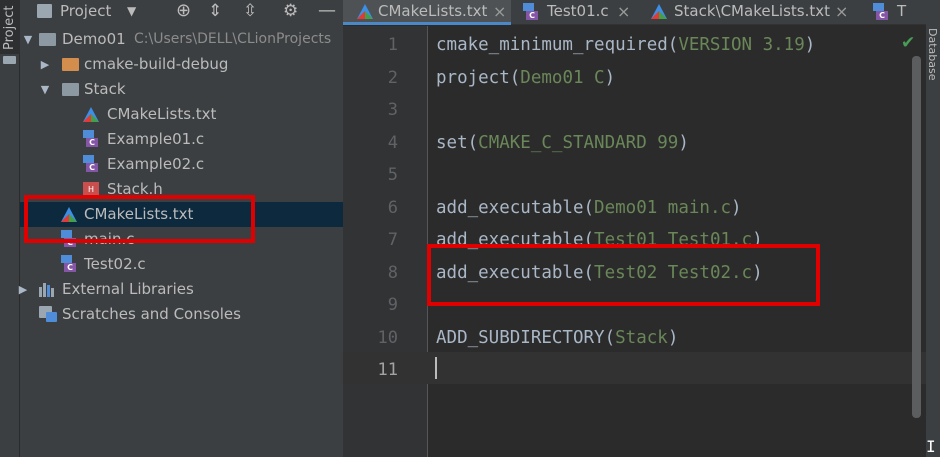 The image size is (940, 457). I want to click on code-command: project(, so click(478, 78).